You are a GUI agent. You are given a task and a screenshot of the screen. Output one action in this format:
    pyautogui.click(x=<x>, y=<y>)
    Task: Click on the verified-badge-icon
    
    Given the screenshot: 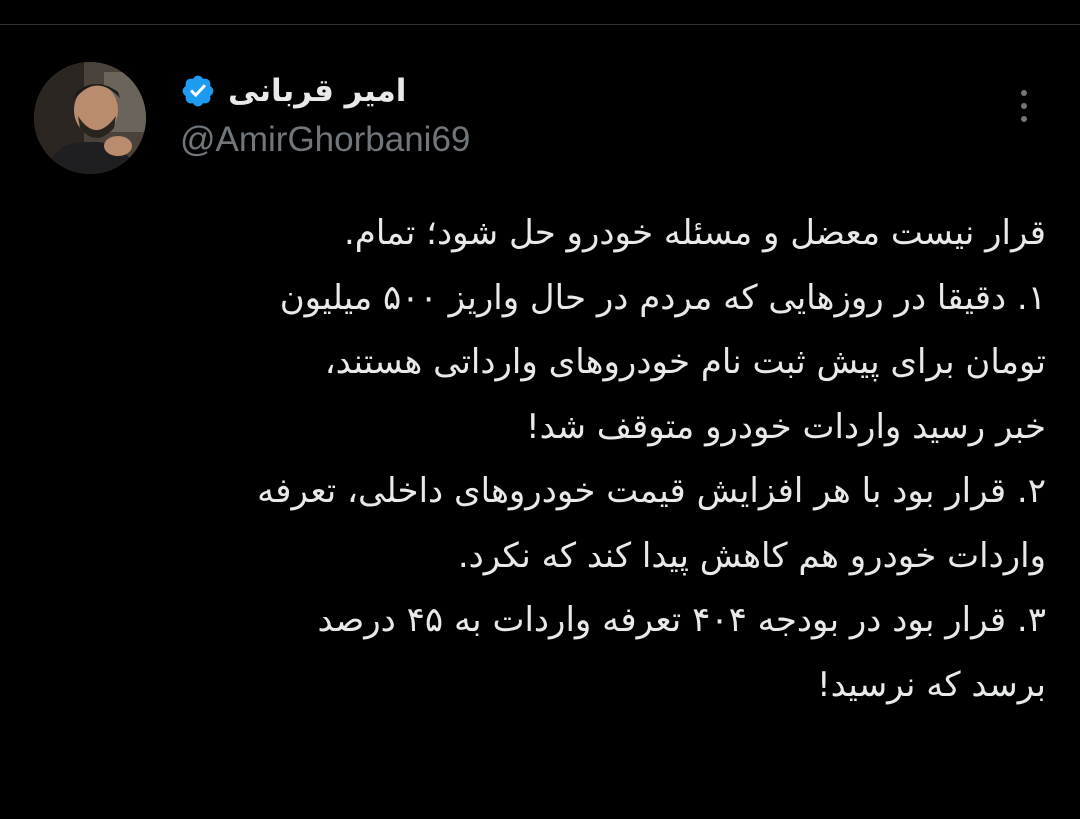 What is the action you would take?
    pyautogui.click(x=198, y=91)
    